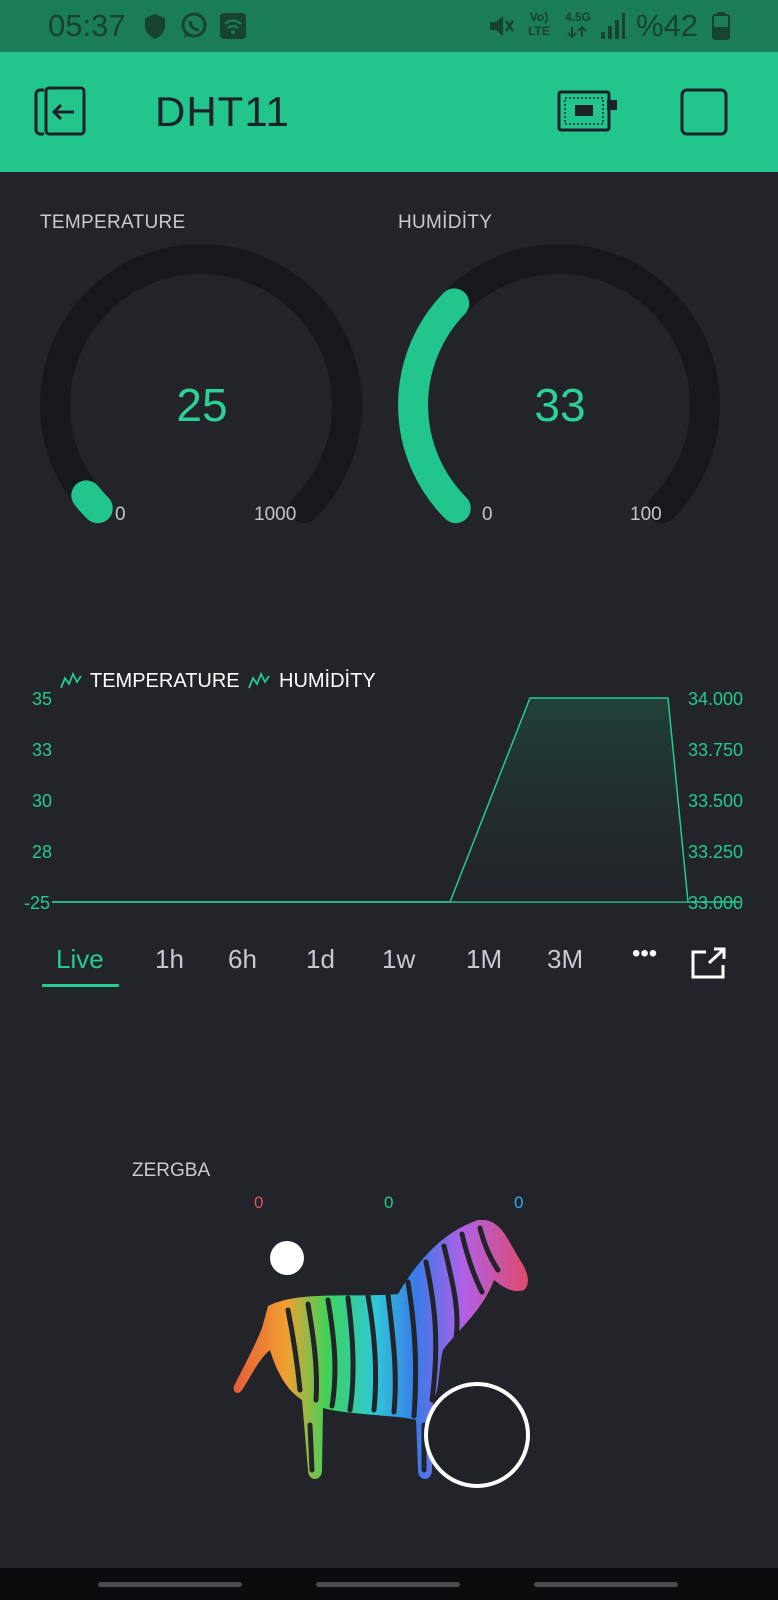  What do you see at coordinates (667, 25) in the screenshot?
I see `battery-percent: %42` at bounding box center [667, 25].